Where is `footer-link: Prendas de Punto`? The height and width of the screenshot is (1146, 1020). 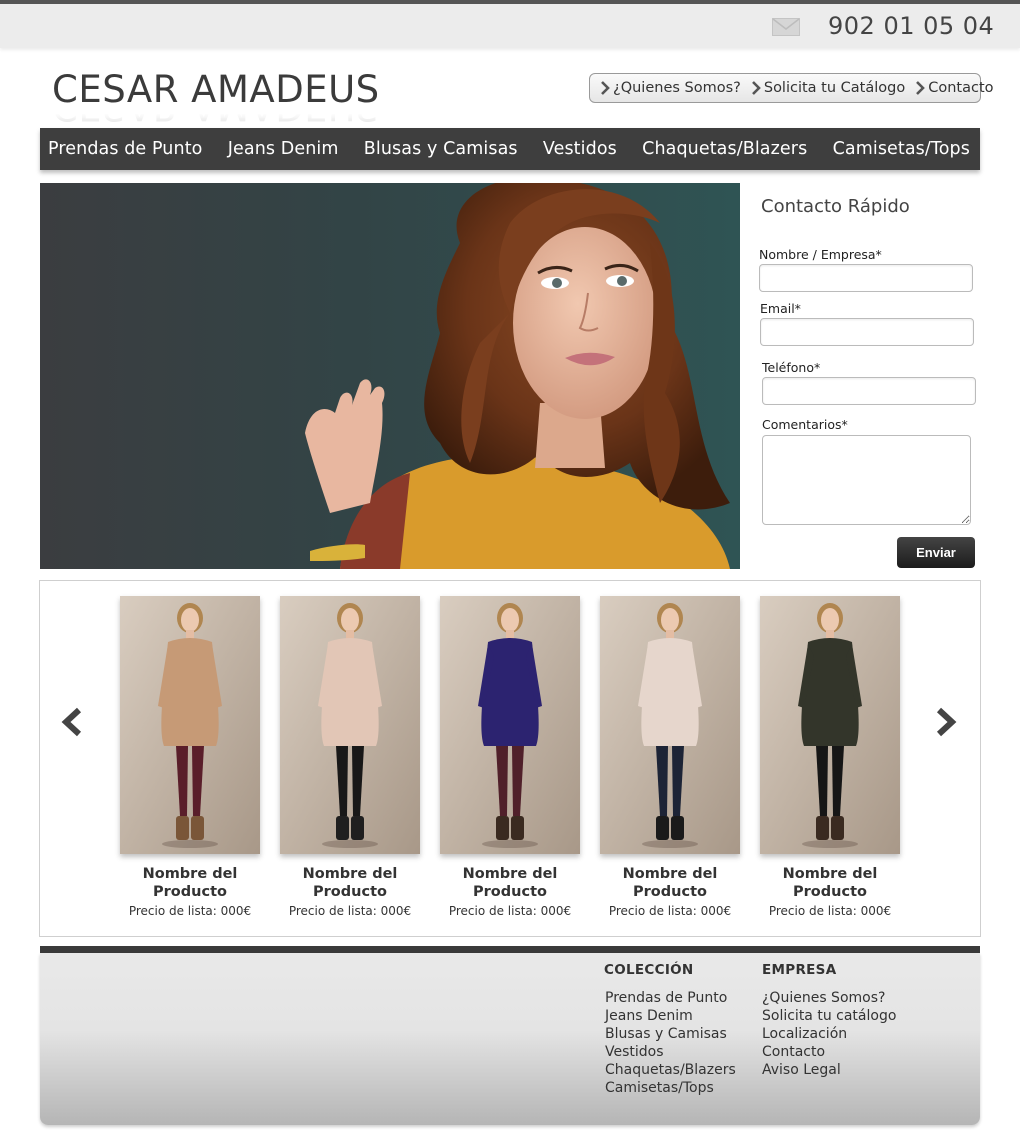 footer-link: Prendas de Punto is located at coordinates (670, 998).